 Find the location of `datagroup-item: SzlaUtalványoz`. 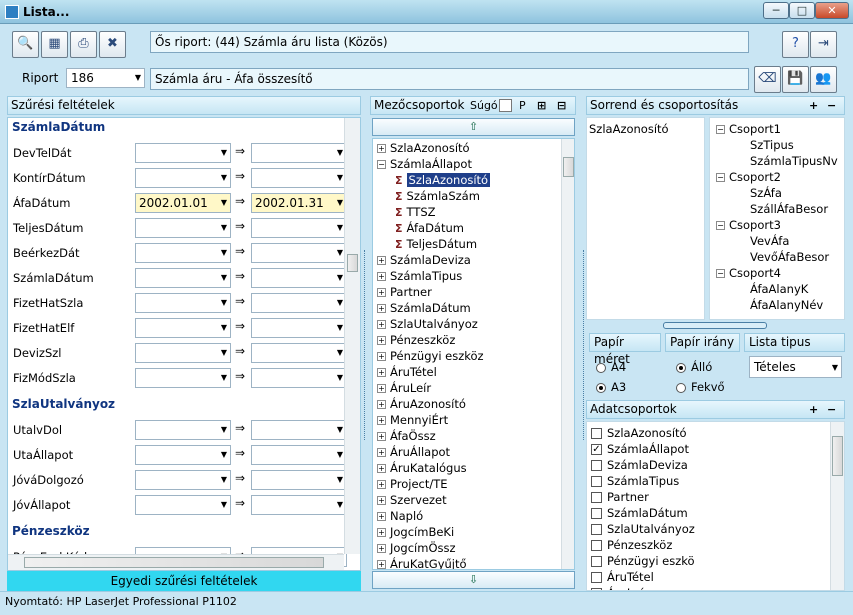

datagroup-item: SzlaUtalványoz is located at coordinates (717, 529).